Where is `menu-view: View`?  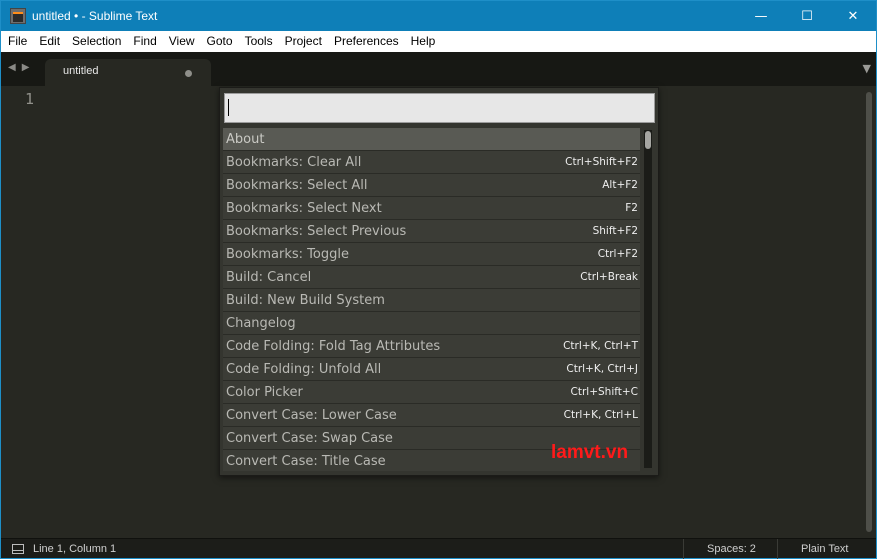 menu-view: View is located at coordinates (182, 41).